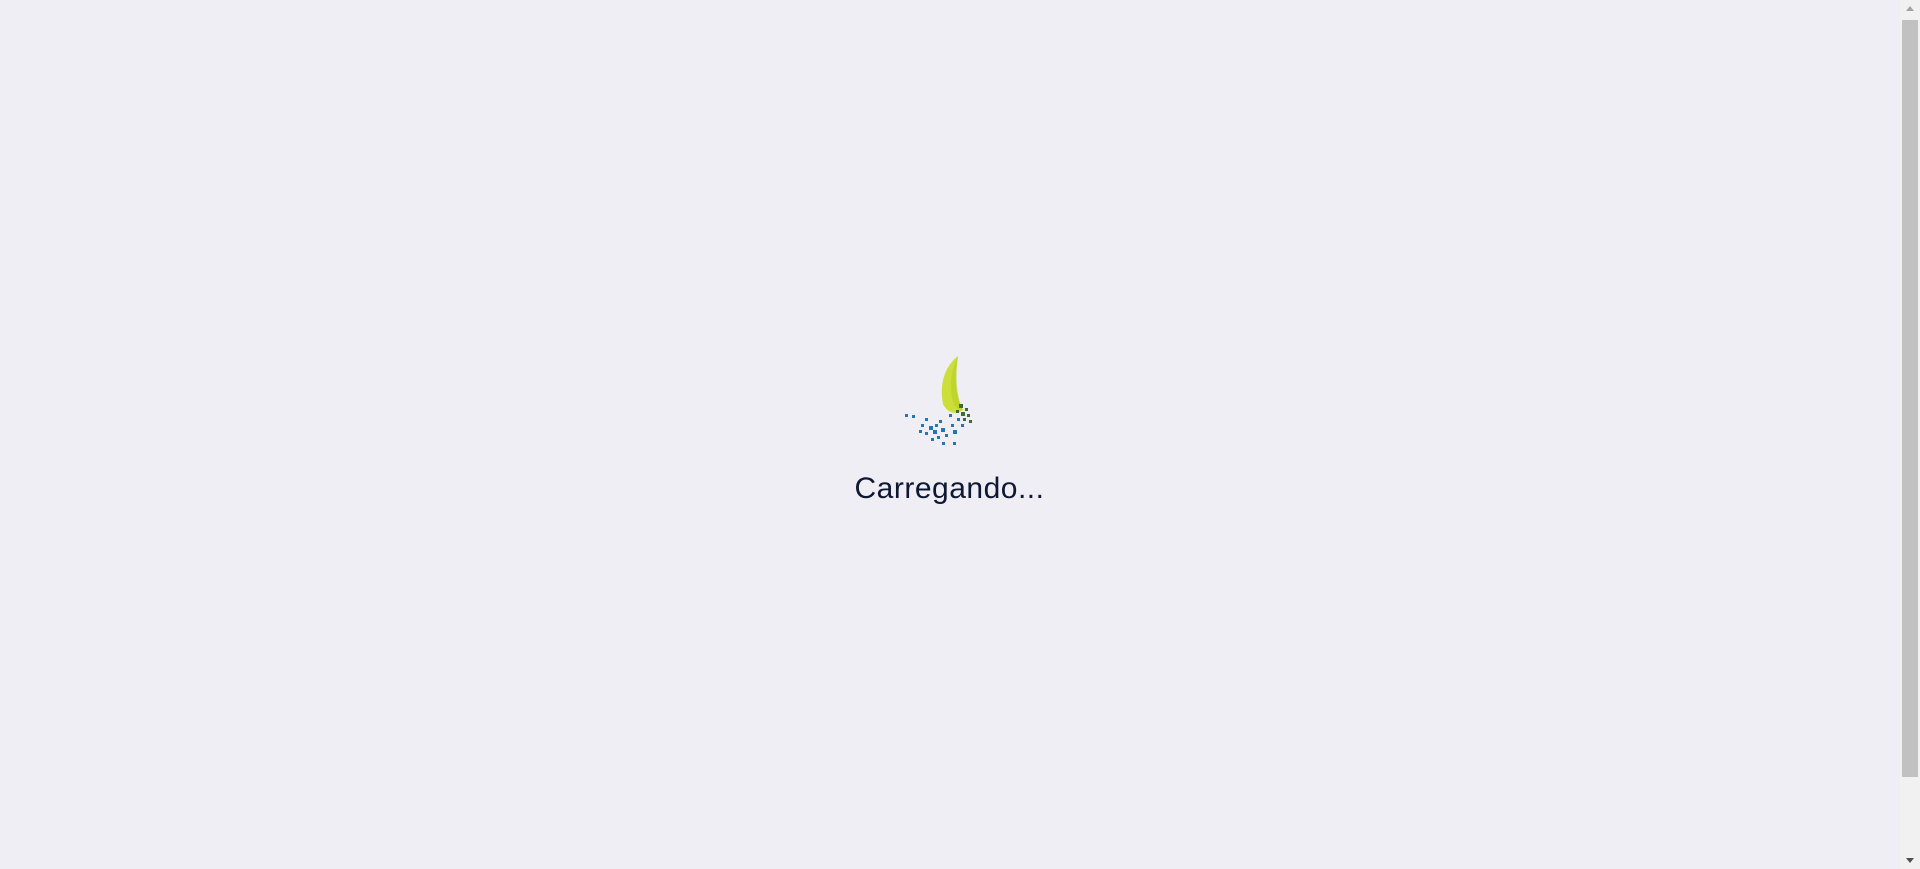  I want to click on chevron-up-icon, so click(1910, 8).